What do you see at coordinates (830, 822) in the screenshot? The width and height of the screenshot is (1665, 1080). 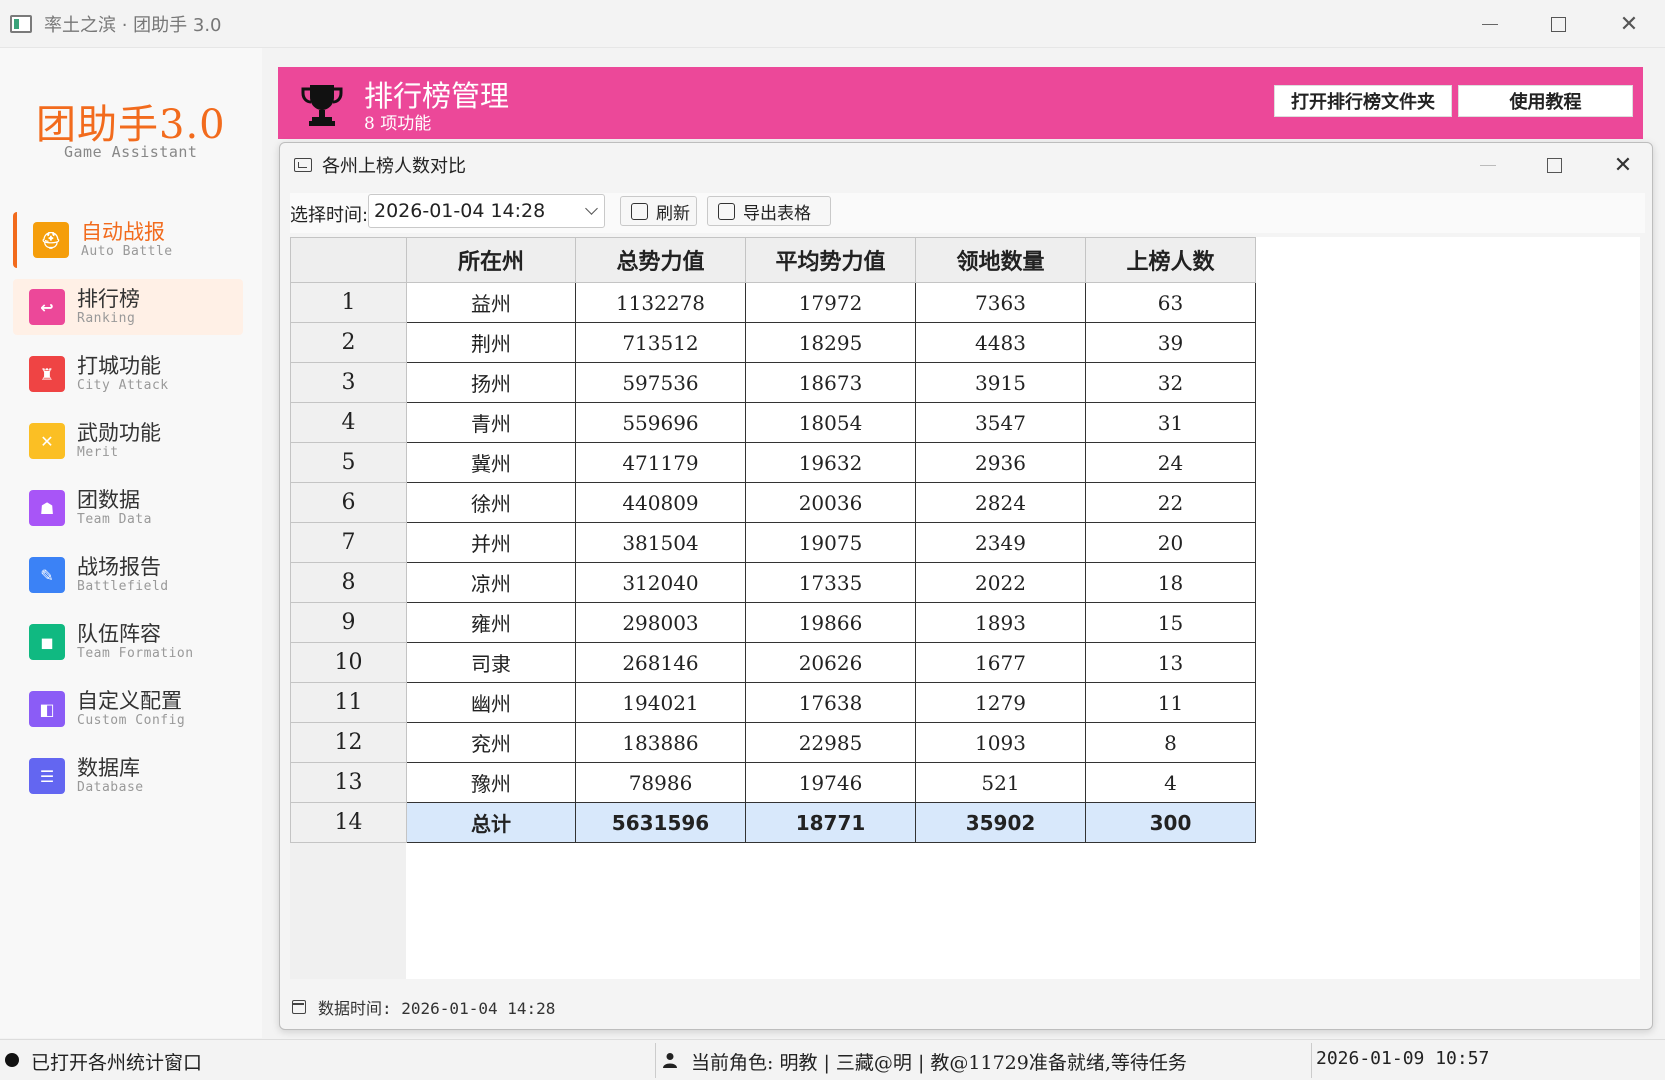 I see `table-cell: 18771` at bounding box center [830, 822].